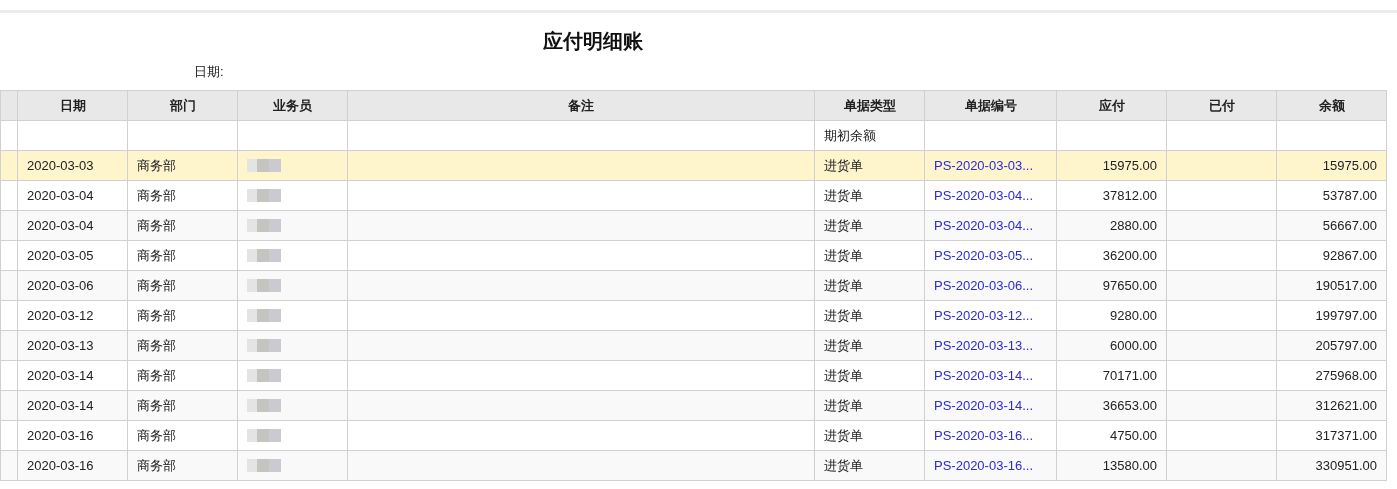  I want to click on date-cell: 2020-03-06, so click(60, 285).